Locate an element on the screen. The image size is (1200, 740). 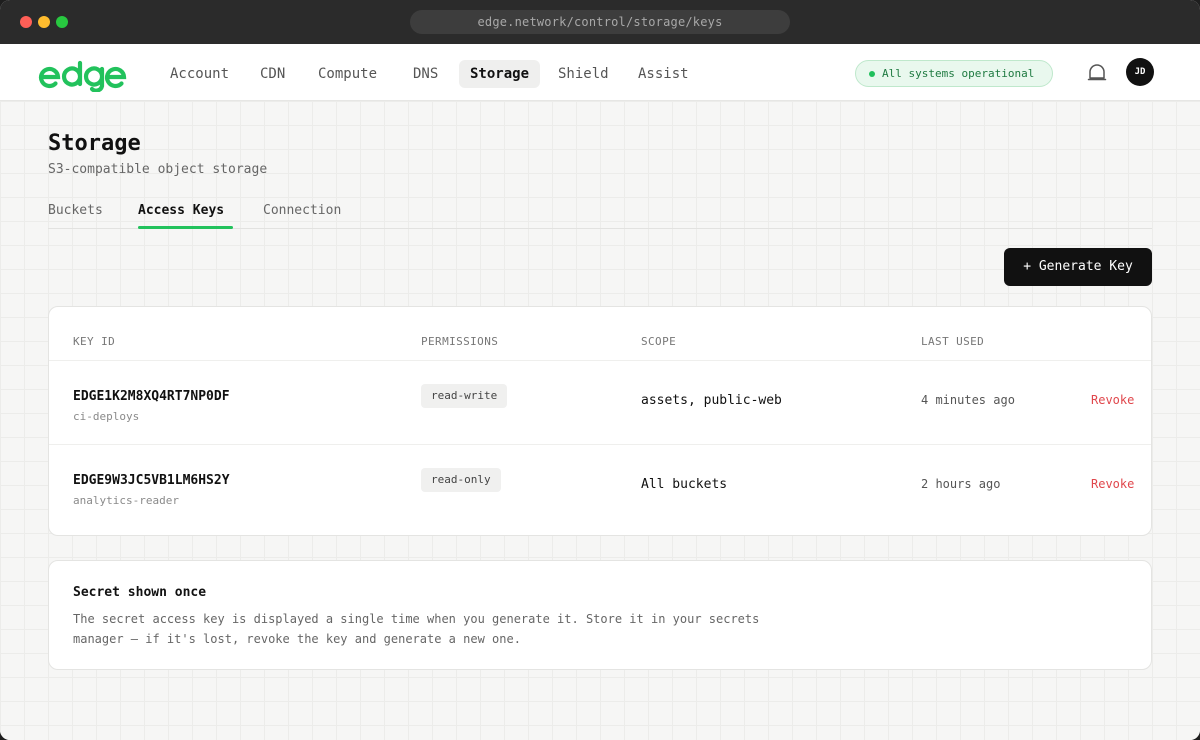
close-window-button is located at coordinates (26, 22).